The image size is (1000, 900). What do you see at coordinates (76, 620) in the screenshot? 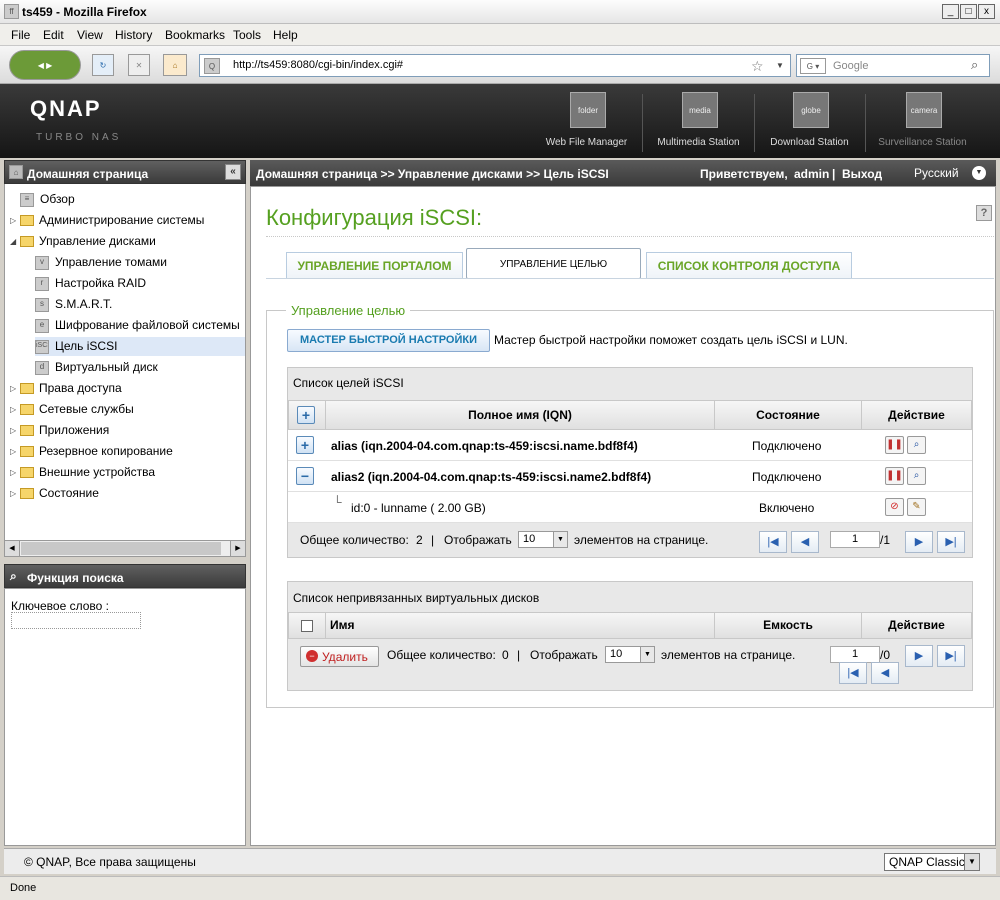
I see `keyword-input` at bounding box center [76, 620].